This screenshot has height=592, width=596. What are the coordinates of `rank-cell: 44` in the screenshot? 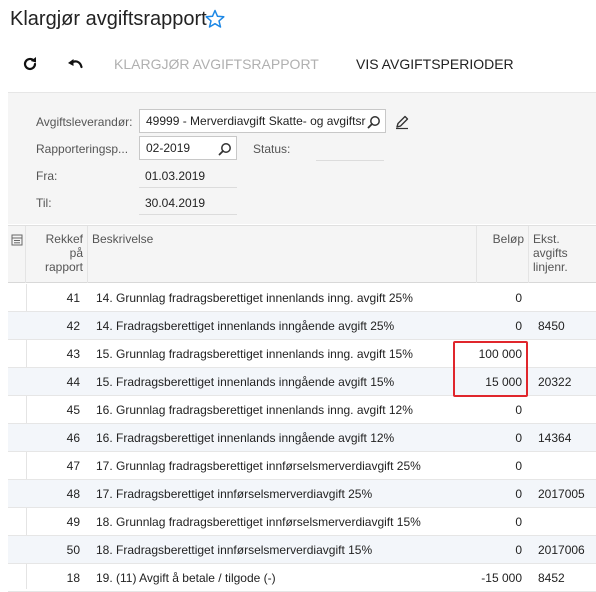 It's located at (73, 382).